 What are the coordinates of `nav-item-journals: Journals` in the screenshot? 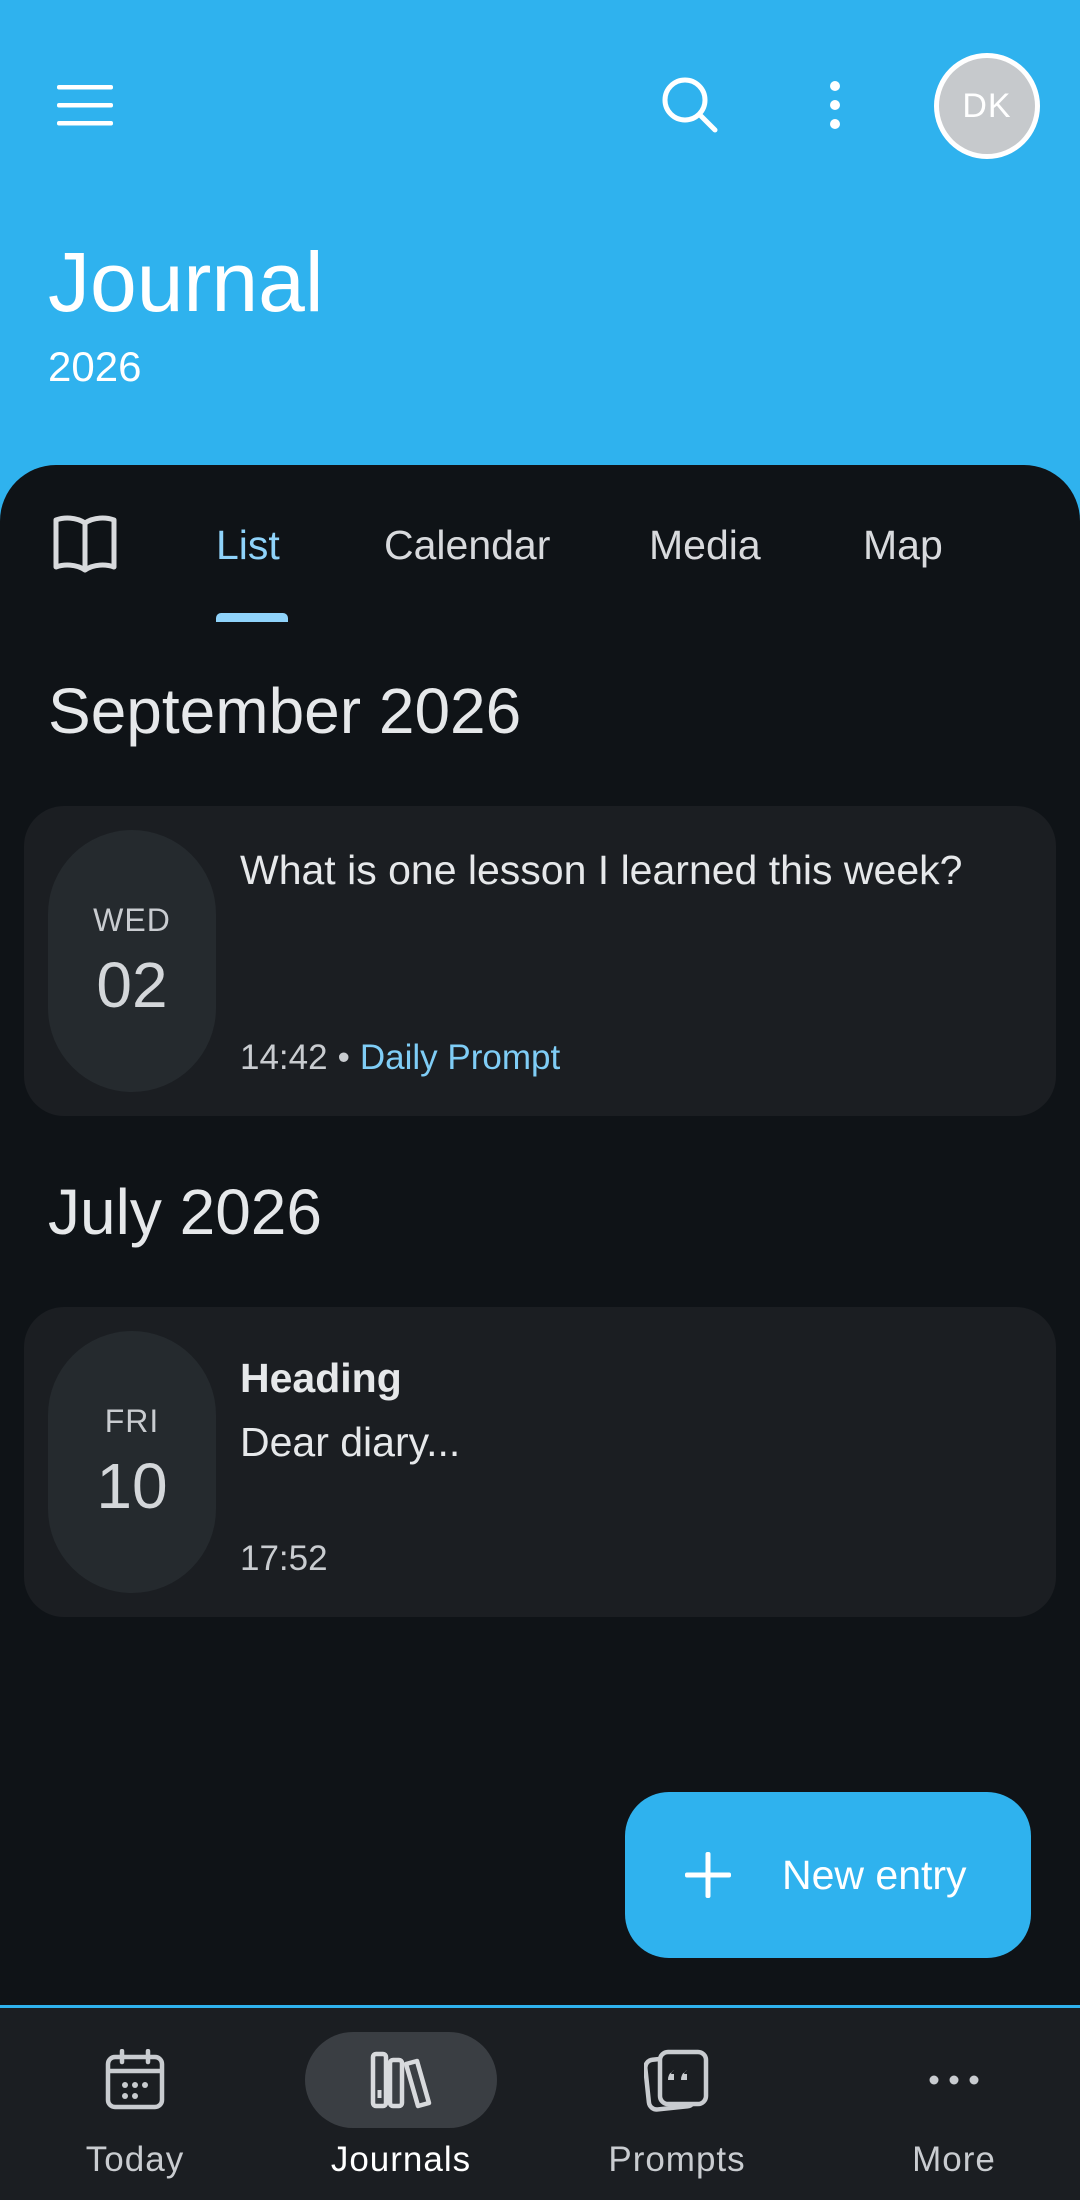 It's located at (401, 2104).